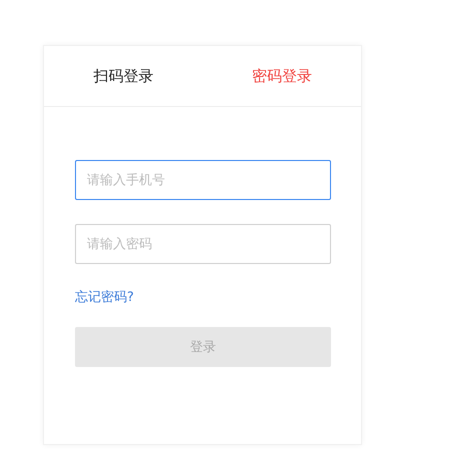 This screenshot has height=472, width=450. I want to click on phone-input-field: 请输入手机号, so click(203, 180).